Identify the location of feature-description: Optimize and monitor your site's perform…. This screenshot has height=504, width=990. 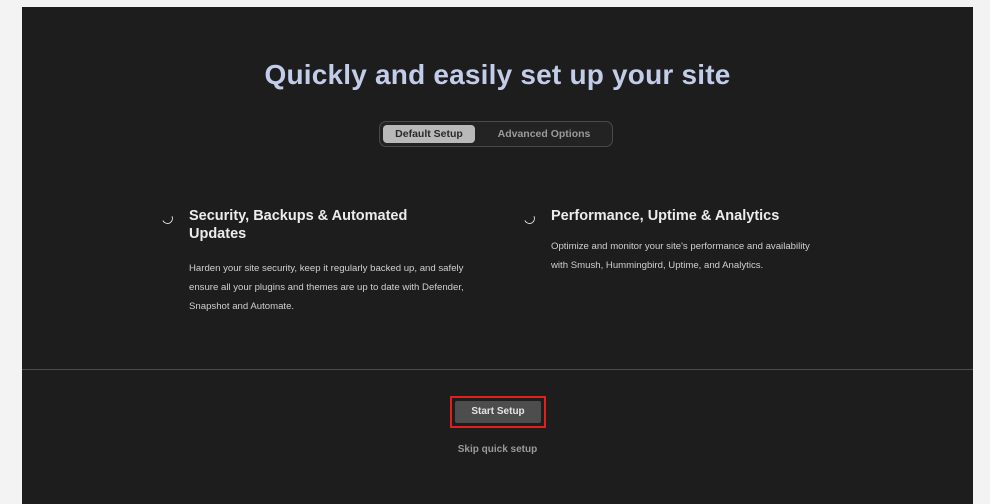
(680, 256).